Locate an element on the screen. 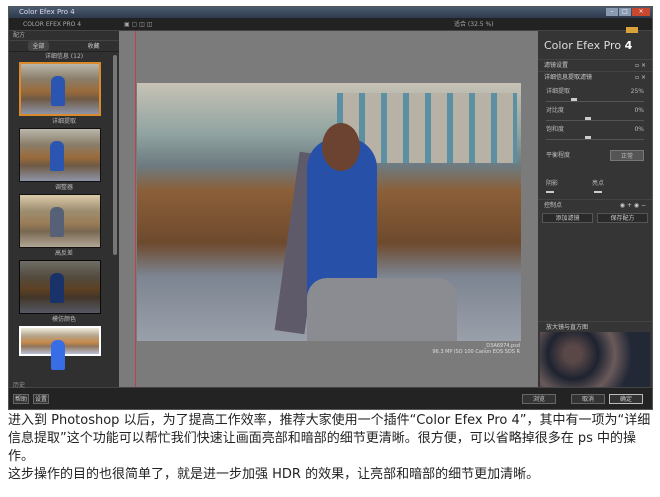 The height and width of the screenshot is (497, 660). detail-slider is located at coordinates (595, 100).